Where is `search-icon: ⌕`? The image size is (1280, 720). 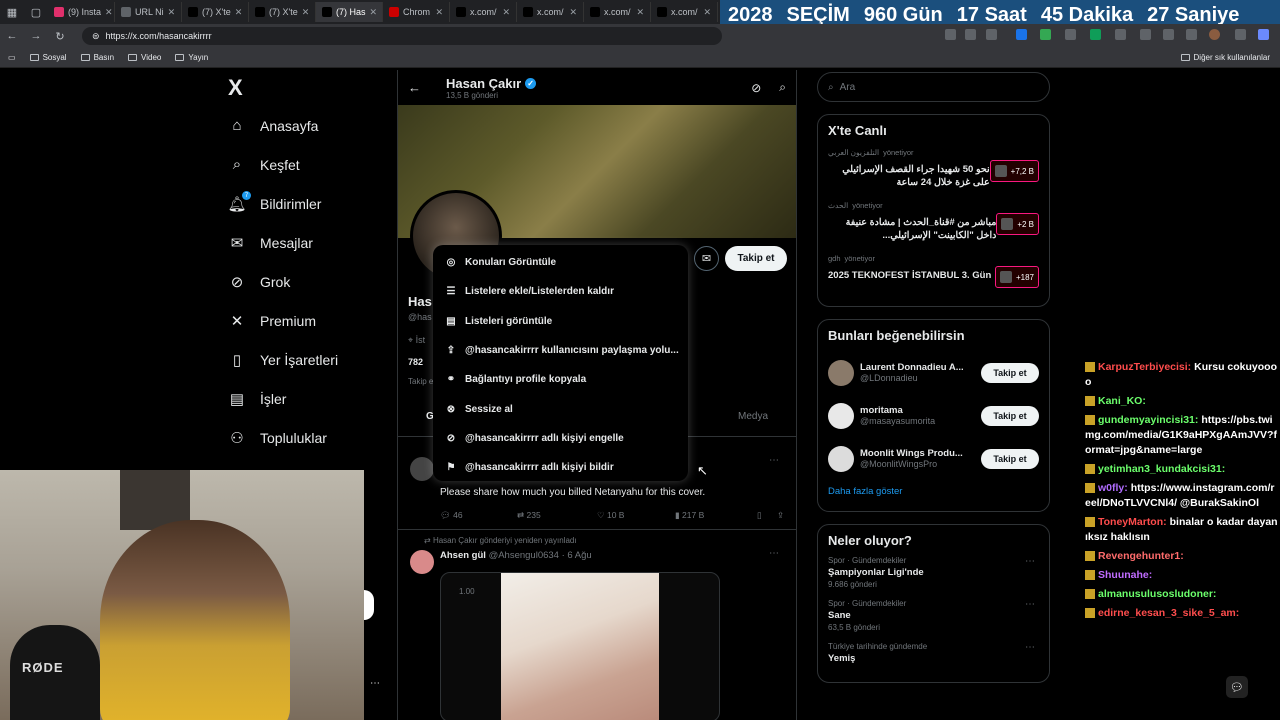 search-icon: ⌕ is located at coordinates (782, 87).